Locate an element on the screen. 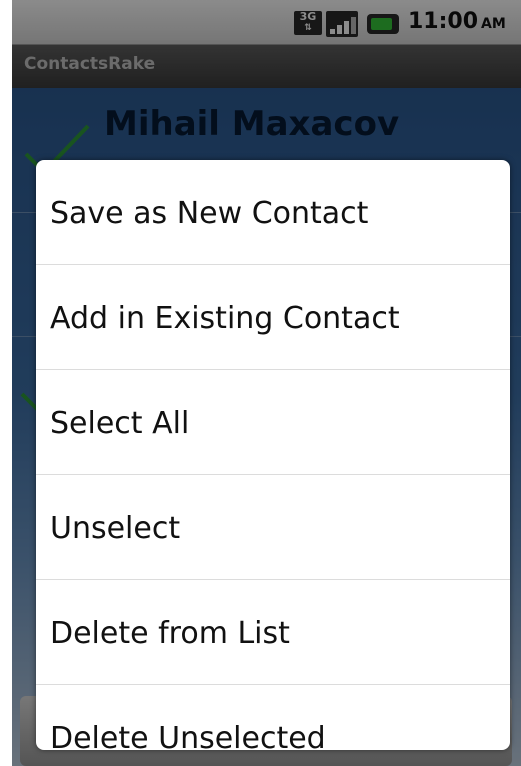  menu-item-delete-unselected: Delete Unselected is located at coordinates (273, 717).